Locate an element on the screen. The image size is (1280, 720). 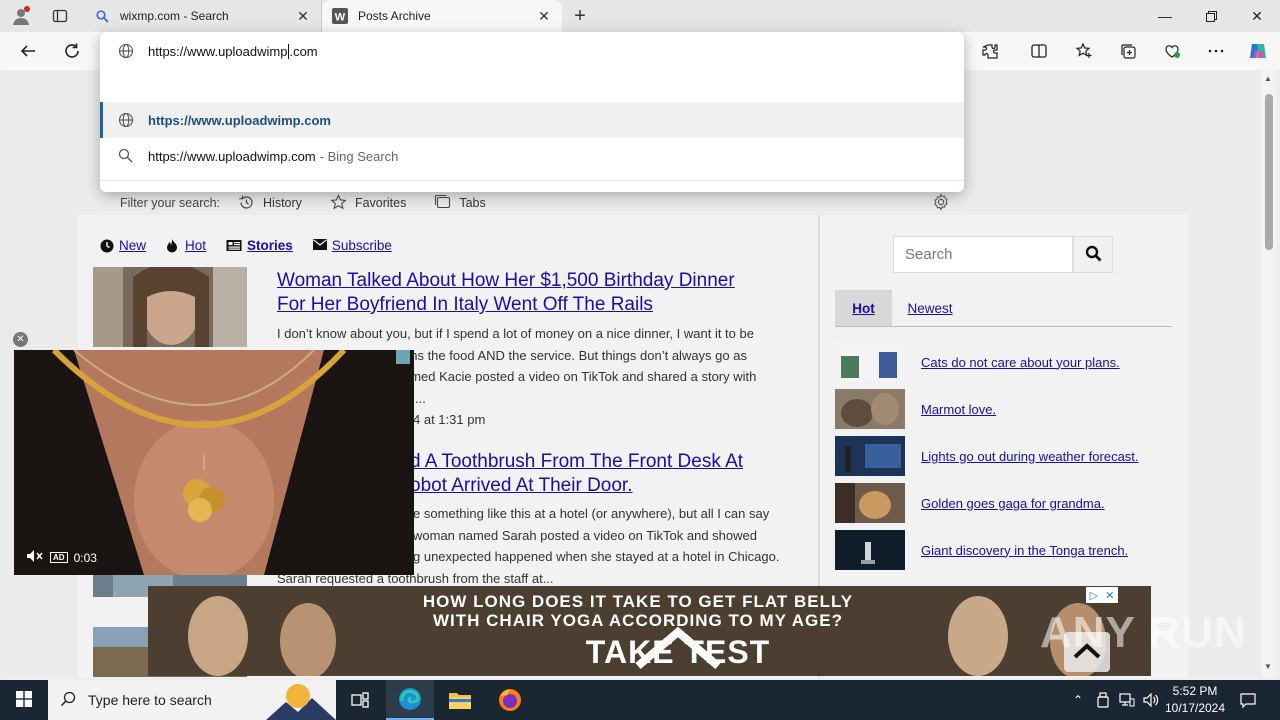
close-window-icon: ✕ is located at coordinates (1257, 16).